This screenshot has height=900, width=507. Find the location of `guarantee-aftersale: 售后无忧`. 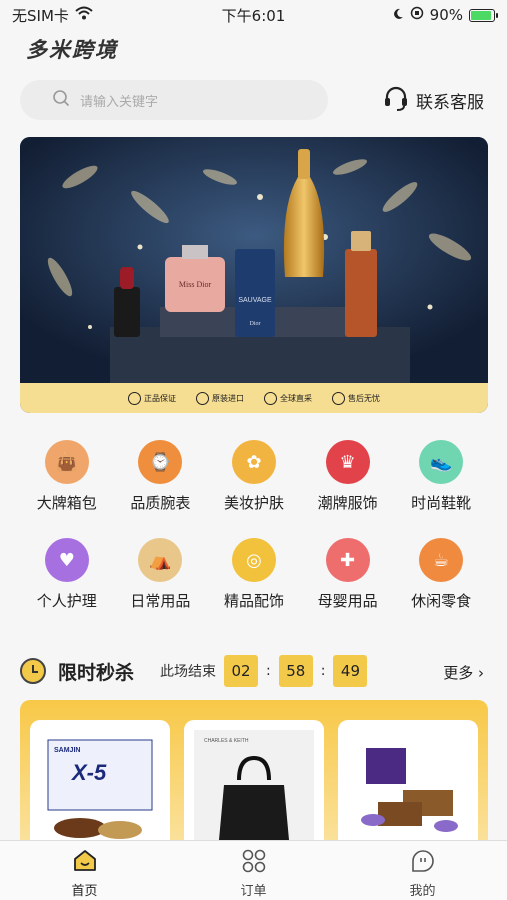

guarantee-aftersale: 售后无忧 is located at coordinates (356, 398).